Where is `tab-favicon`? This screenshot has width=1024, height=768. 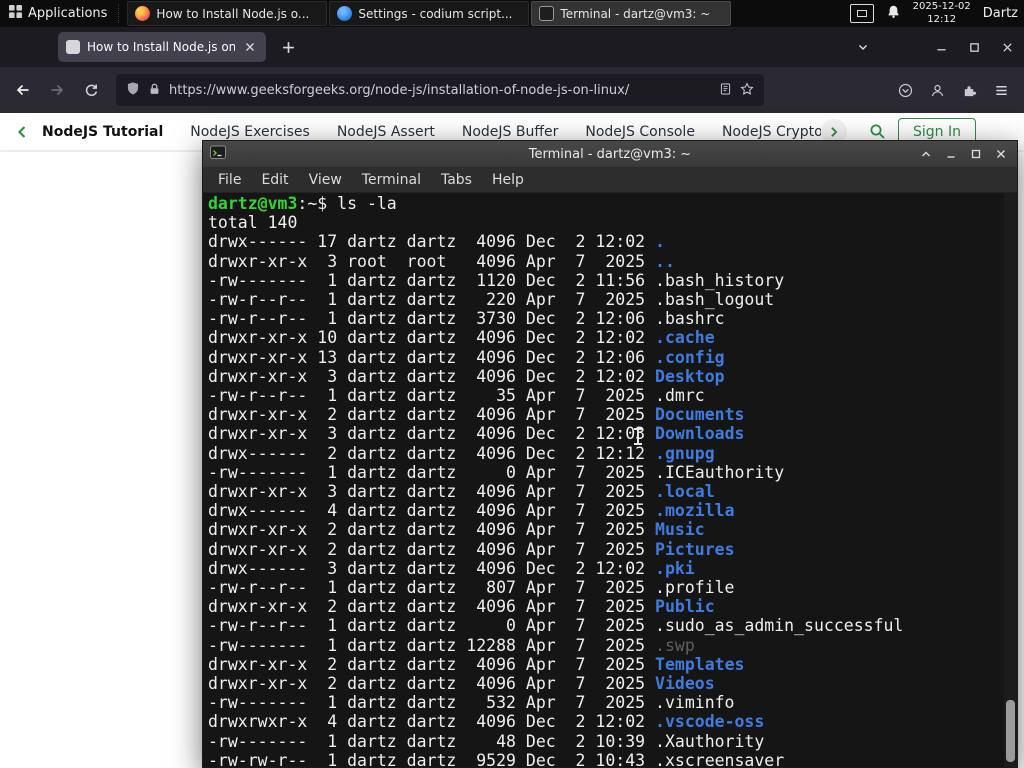 tab-favicon is located at coordinates (73, 47).